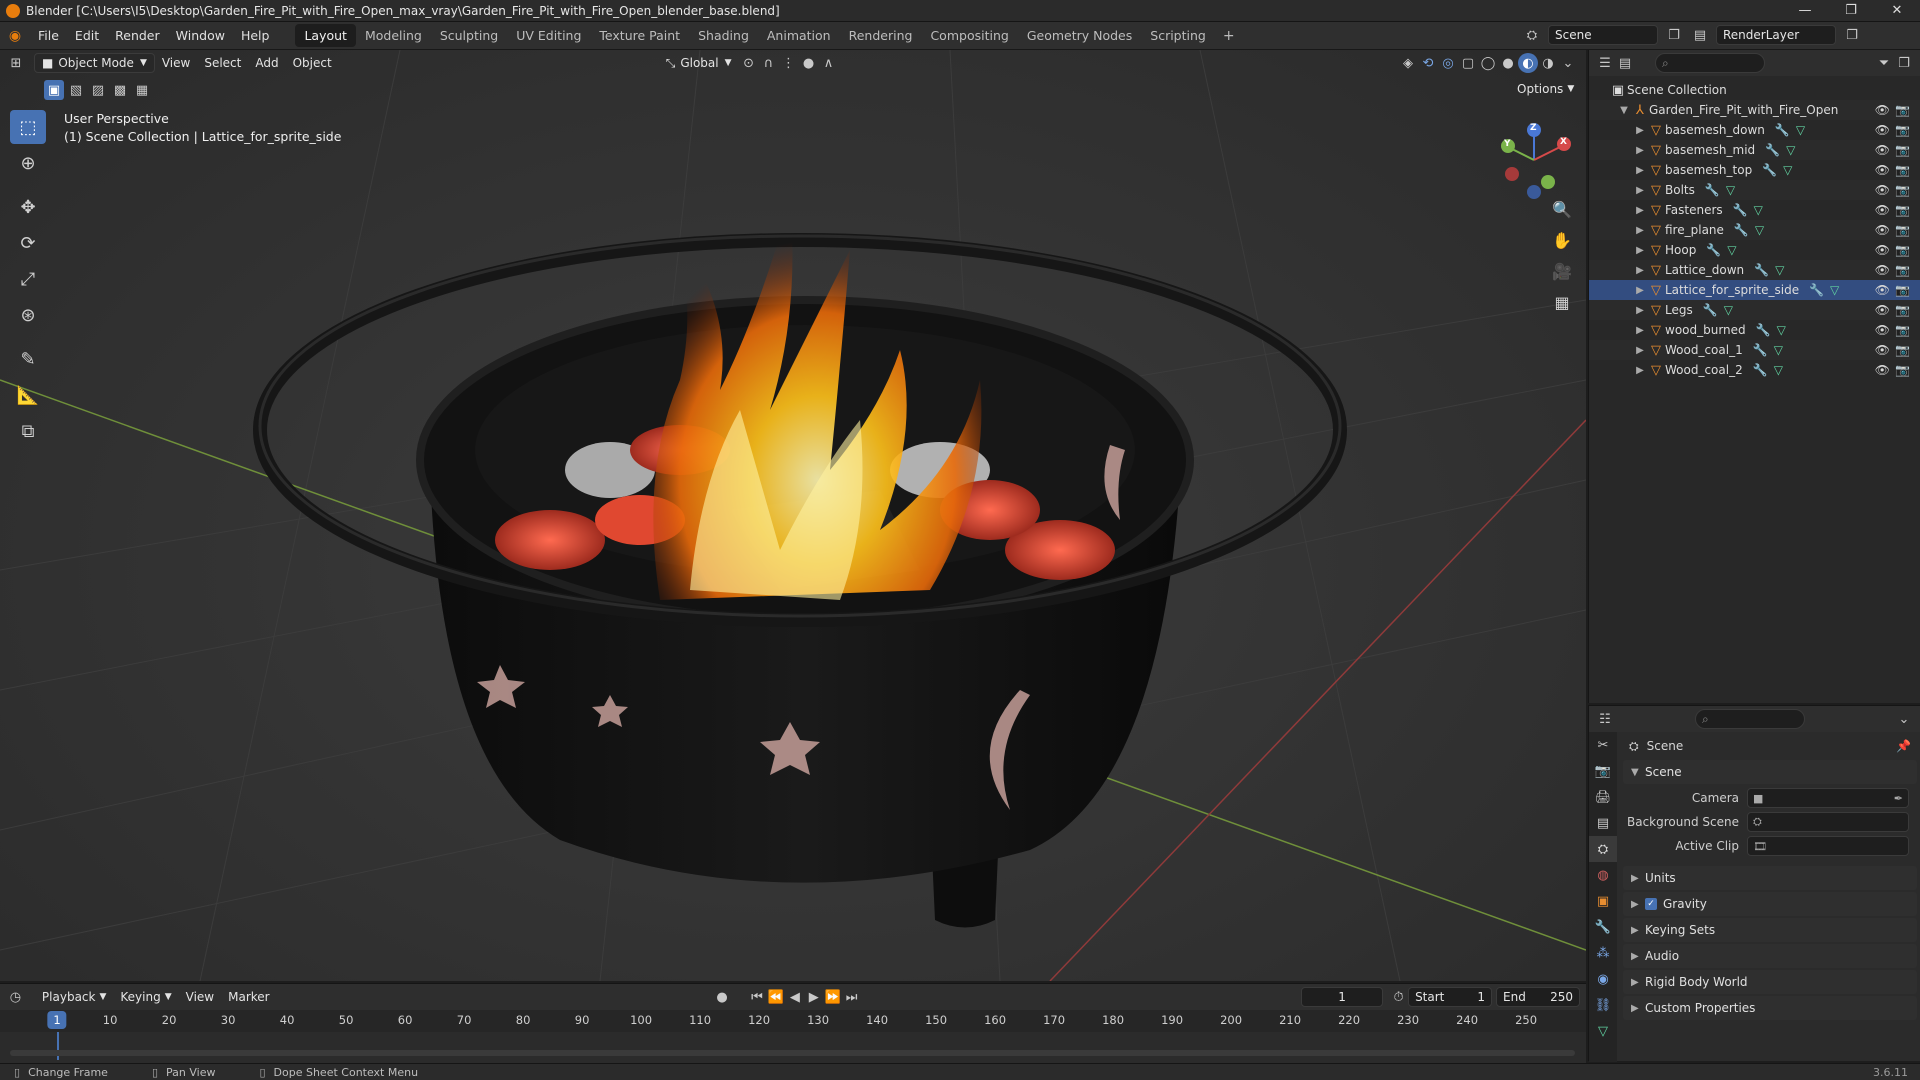 The width and height of the screenshot is (1920, 1080). What do you see at coordinates (176, 63) in the screenshot?
I see `menu-view: View` at bounding box center [176, 63].